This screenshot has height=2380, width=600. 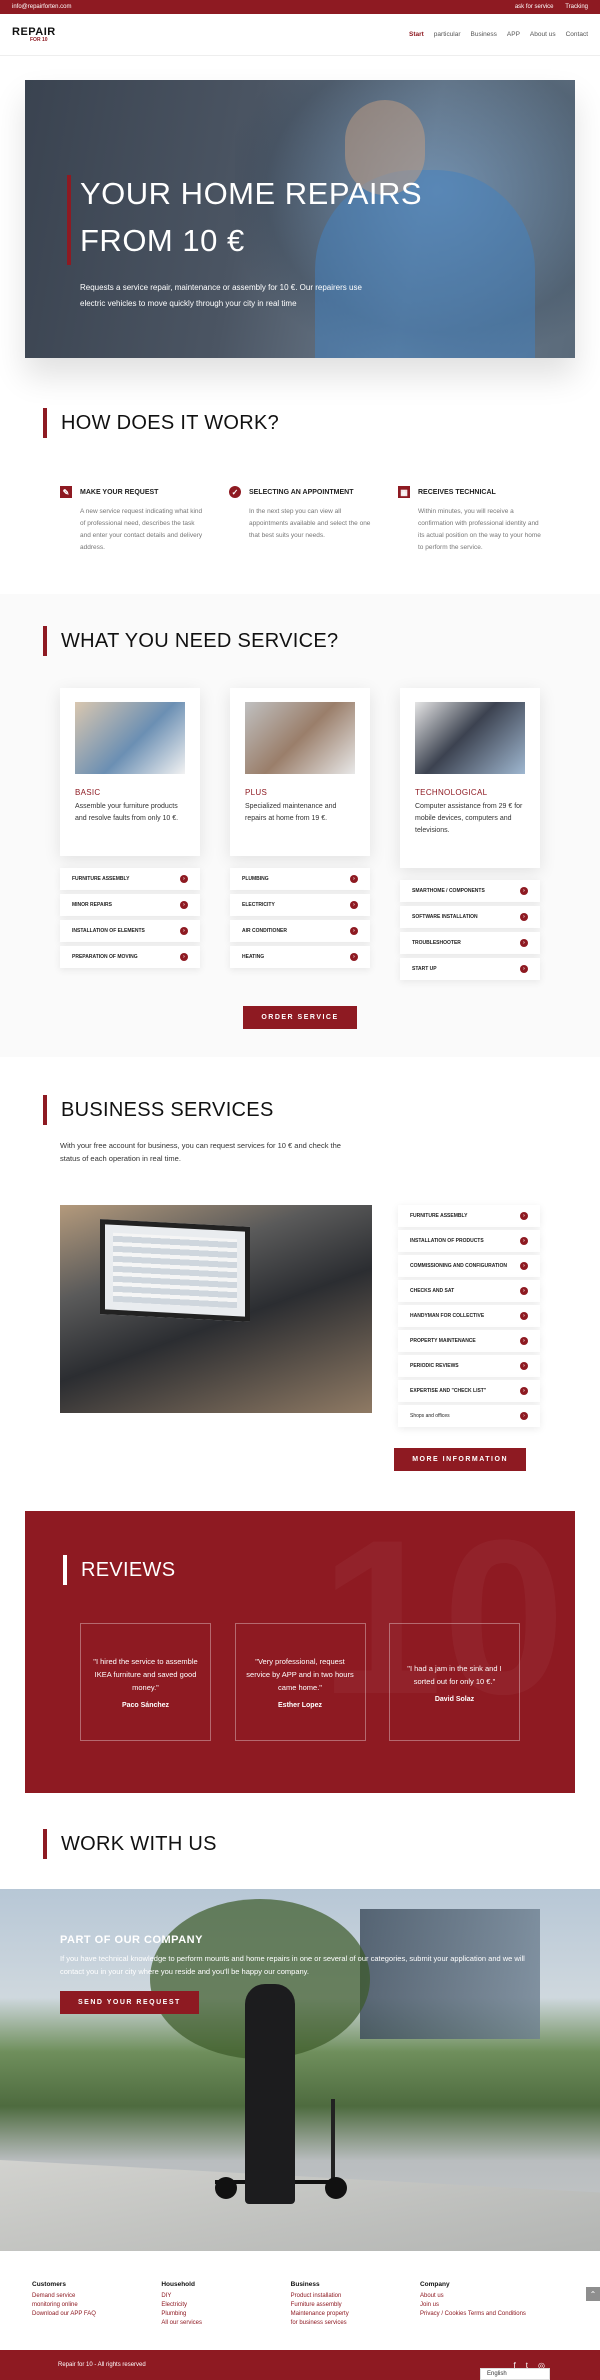 I want to click on more-information-button: MORE INFORMATION, so click(x=460, y=1459).